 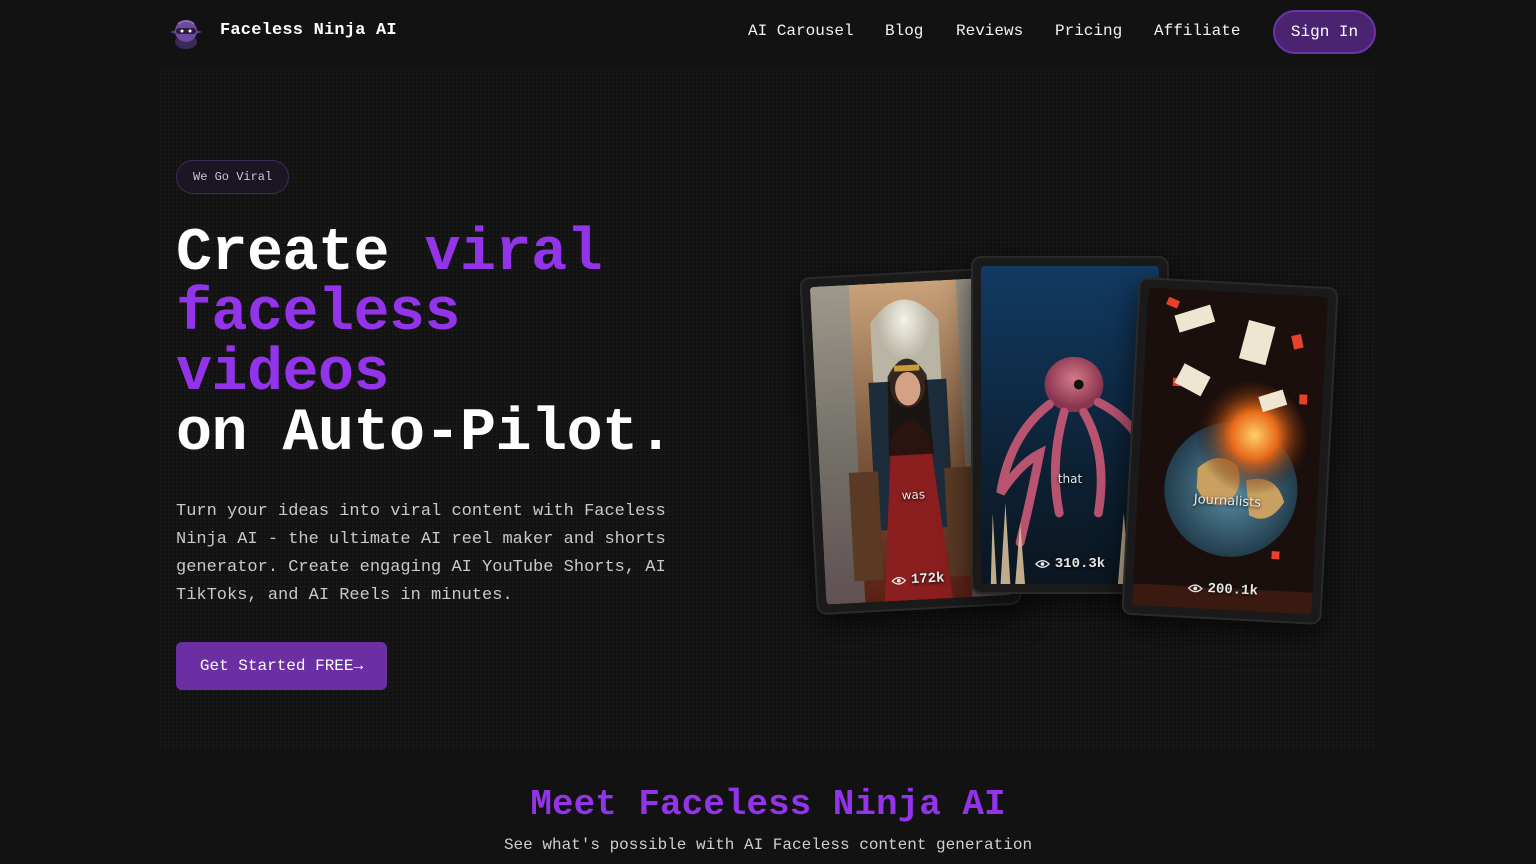 What do you see at coordinates (300, 254) in the screenshot?
I see `headline-part-create: Create` at bounding box center [300, 254].